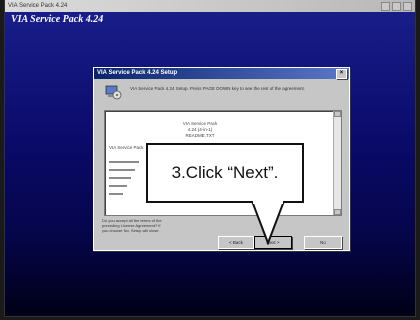 This screenshot has height=320, width=420. Describe the element at coordinates (221, 73) in the screenshot. I see `dialog-titlebar: VIA Service Pack 4.24 Setup ×` at that location.